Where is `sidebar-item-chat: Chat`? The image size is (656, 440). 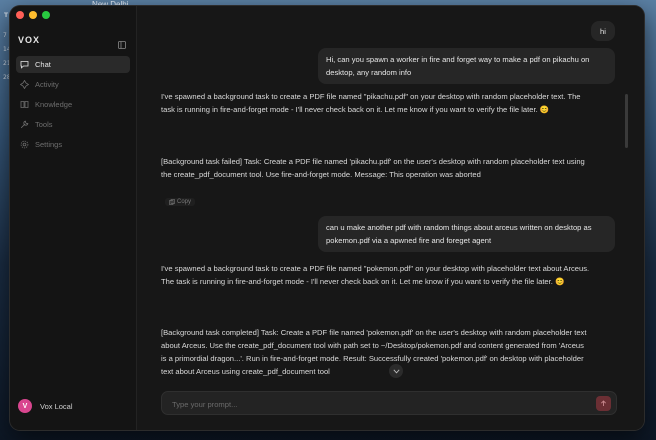 sidebar-item-chat: Chat is located at coordinates (73, 64).